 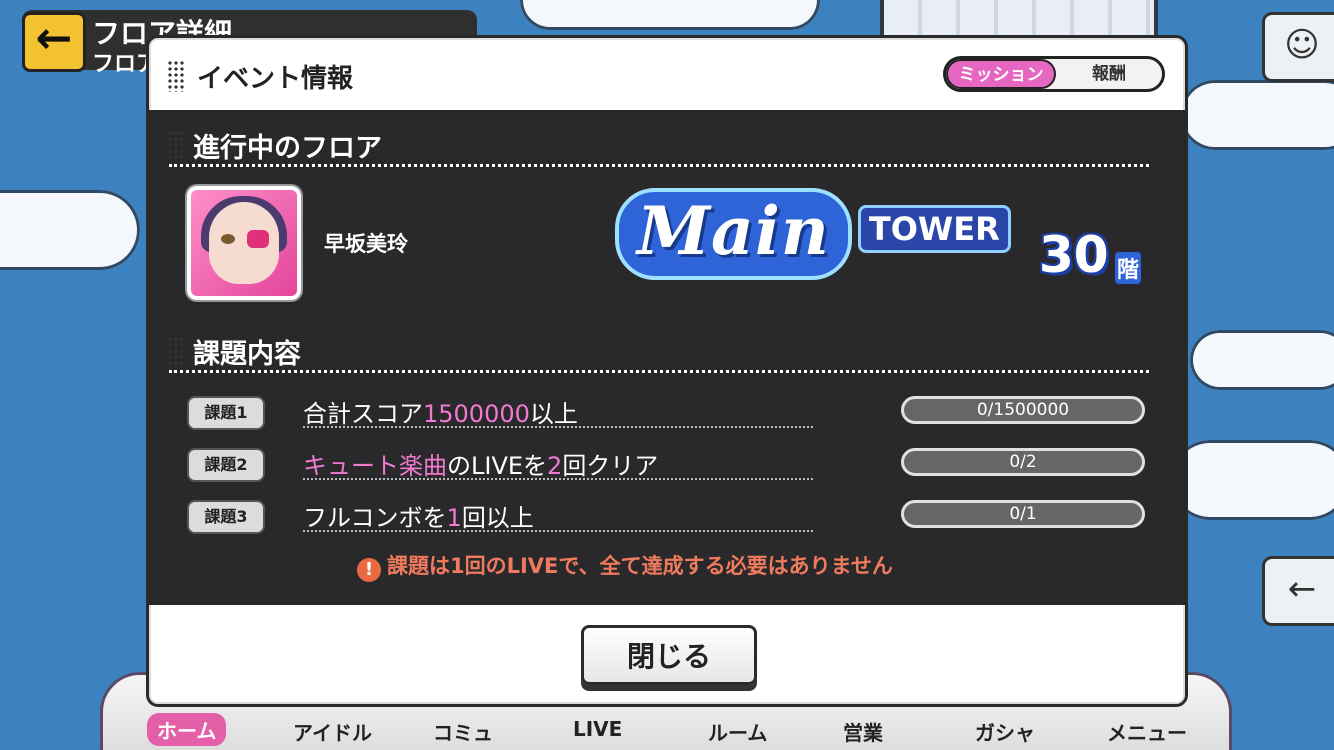 I want to click on dialog-header: イベント情報 ミッション 報酬, so click(x=667, y=74).